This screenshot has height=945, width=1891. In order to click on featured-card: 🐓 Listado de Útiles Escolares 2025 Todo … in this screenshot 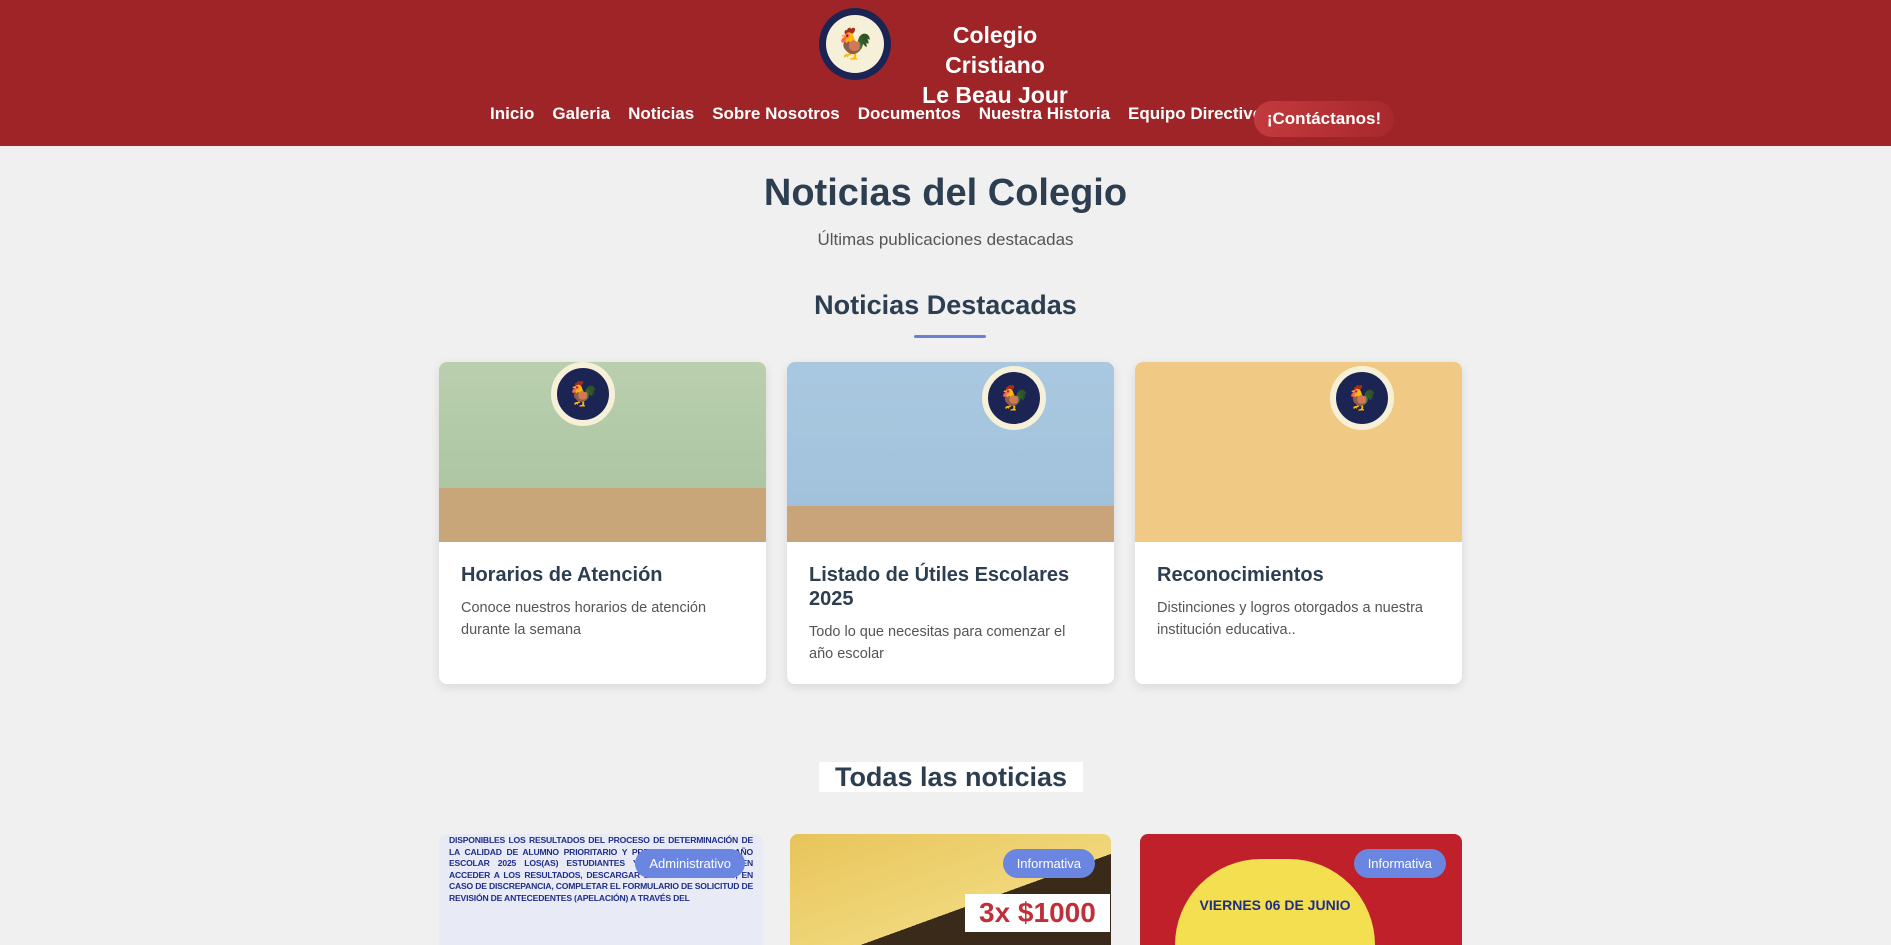, I will do `click(950, 523)`.